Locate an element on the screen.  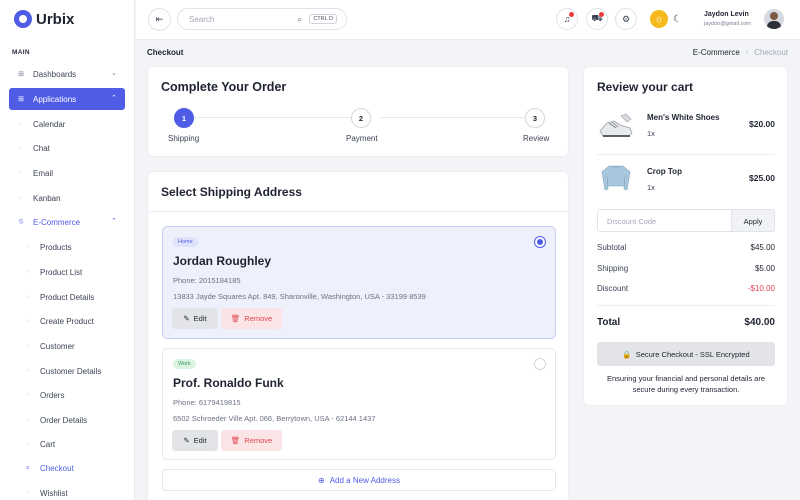
sidebar-item-ecommerce: ⦸ E-Commerce ⌃ is located at coordinates (67, 222).